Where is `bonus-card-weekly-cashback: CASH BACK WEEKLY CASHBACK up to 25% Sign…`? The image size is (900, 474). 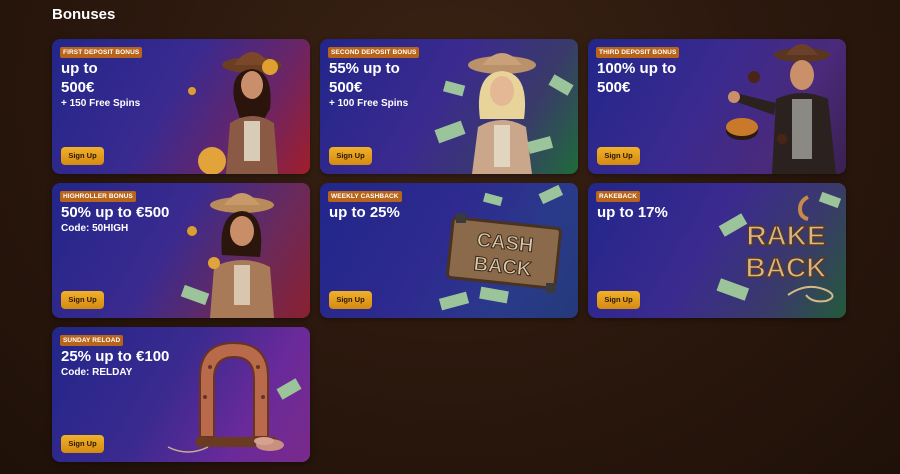 bonus-card-weekly-cashback: CASH BACK WEEKLY CASHBACK up to 25% Sign… is located at coordinates (449, 250).